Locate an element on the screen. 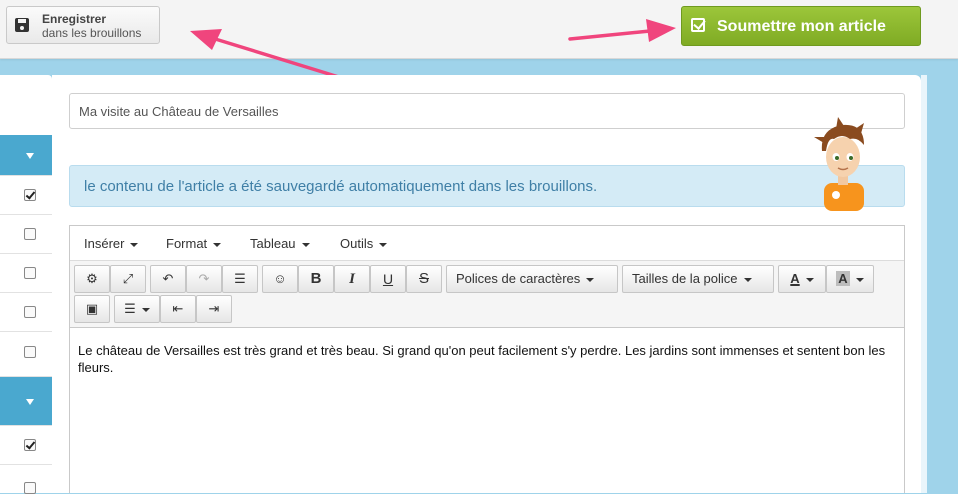 This screenshot has height=494, width=958. align-center-icon: ☰ is located at coordinates (240, 278).